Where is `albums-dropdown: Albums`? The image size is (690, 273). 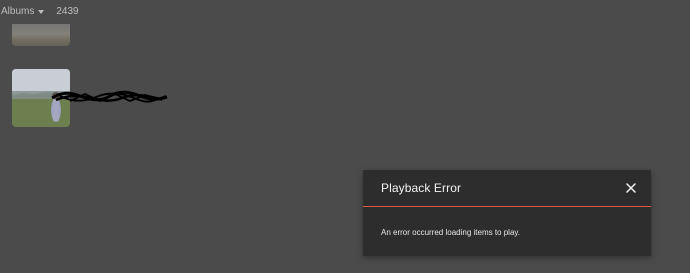 albums-dropdown: Albums is located at coordinates (22, 11).